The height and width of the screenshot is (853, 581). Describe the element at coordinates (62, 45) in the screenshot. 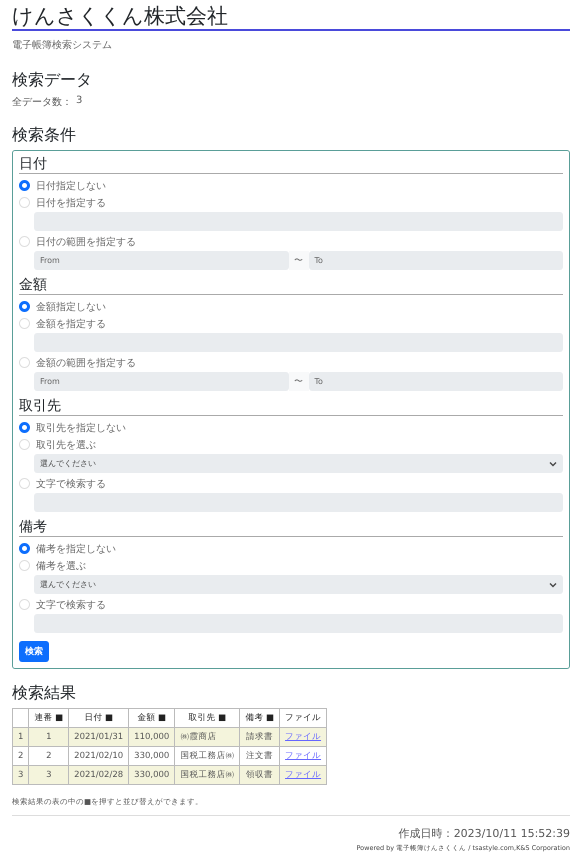

I see `subtitle: 電子帳簿検索システム` at that location.